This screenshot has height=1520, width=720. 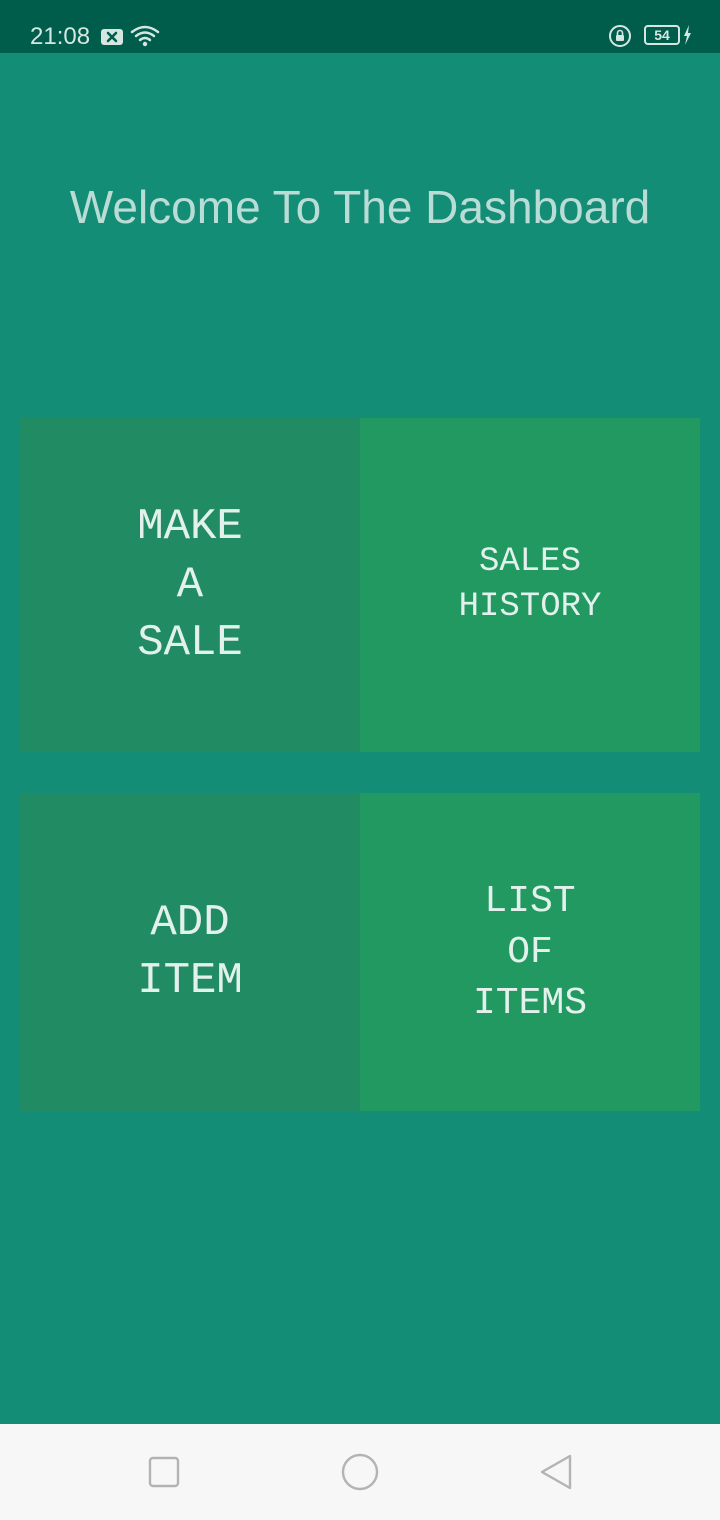 What do you see at coordinates (190, 643) in the screenshot?
I see `tile-label-line: SALE` at bounding box center [190, 643].